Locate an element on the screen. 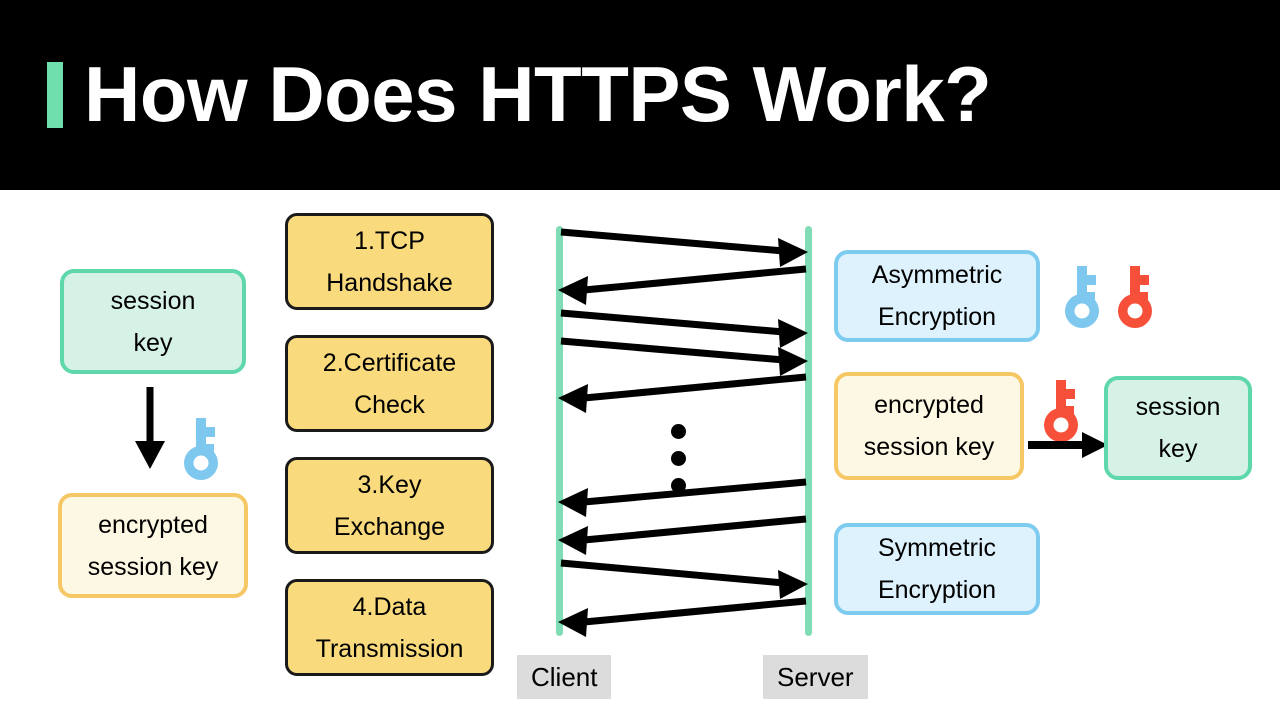 The image size is (1280, 720). symmetric-encryption-box: Symmetric Encryption is located at coordinates (937, 569).